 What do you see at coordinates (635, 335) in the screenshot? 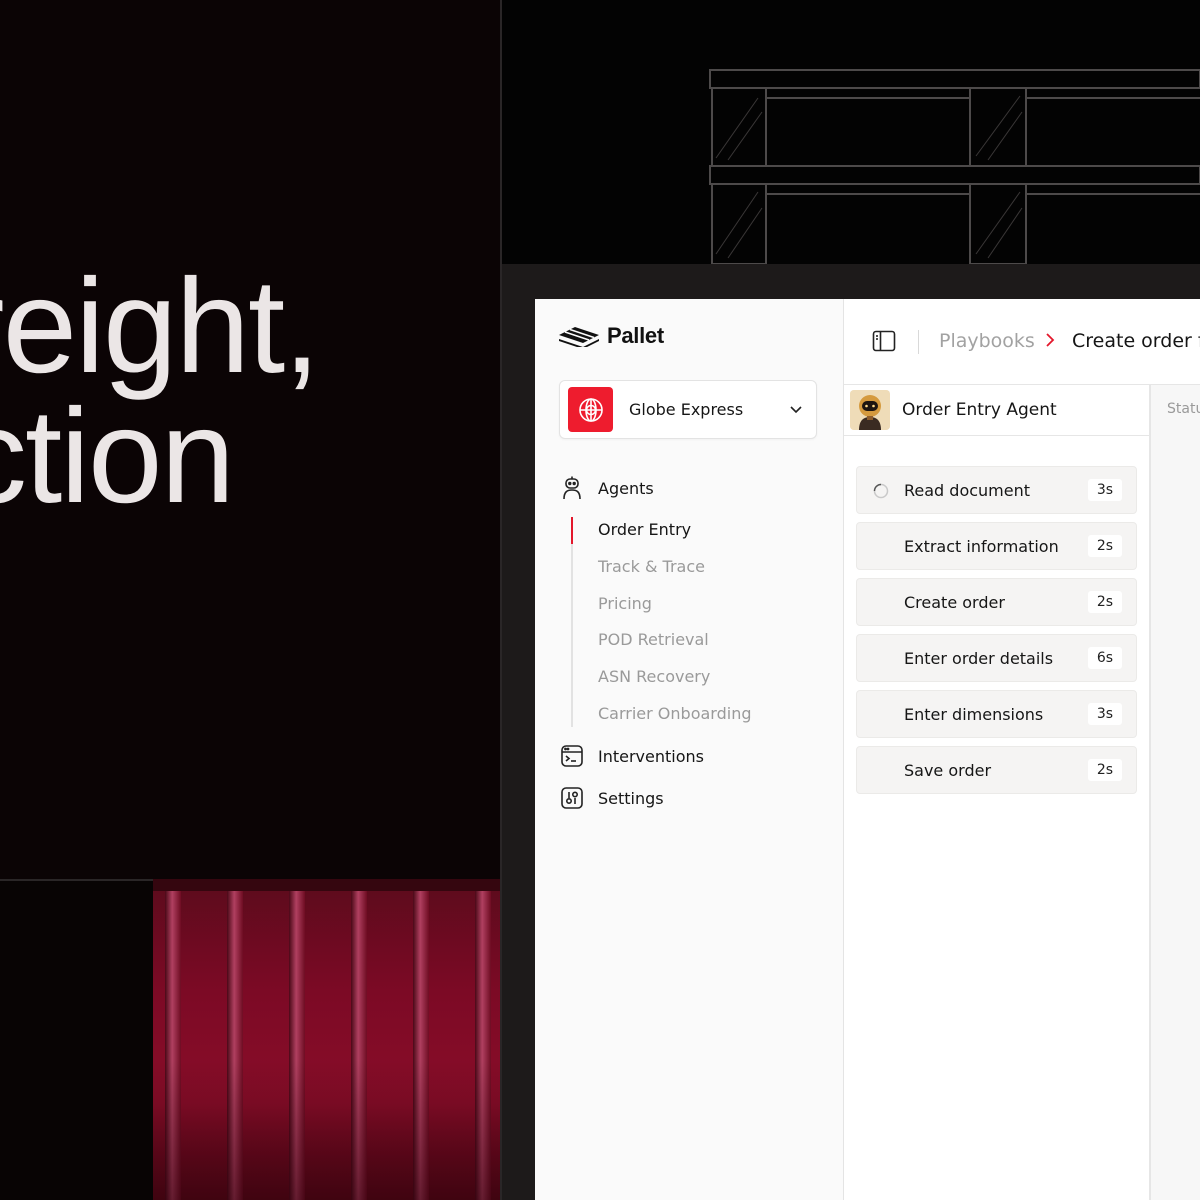
I see `brand-name: Pallet` at bounding box center [635, 335].